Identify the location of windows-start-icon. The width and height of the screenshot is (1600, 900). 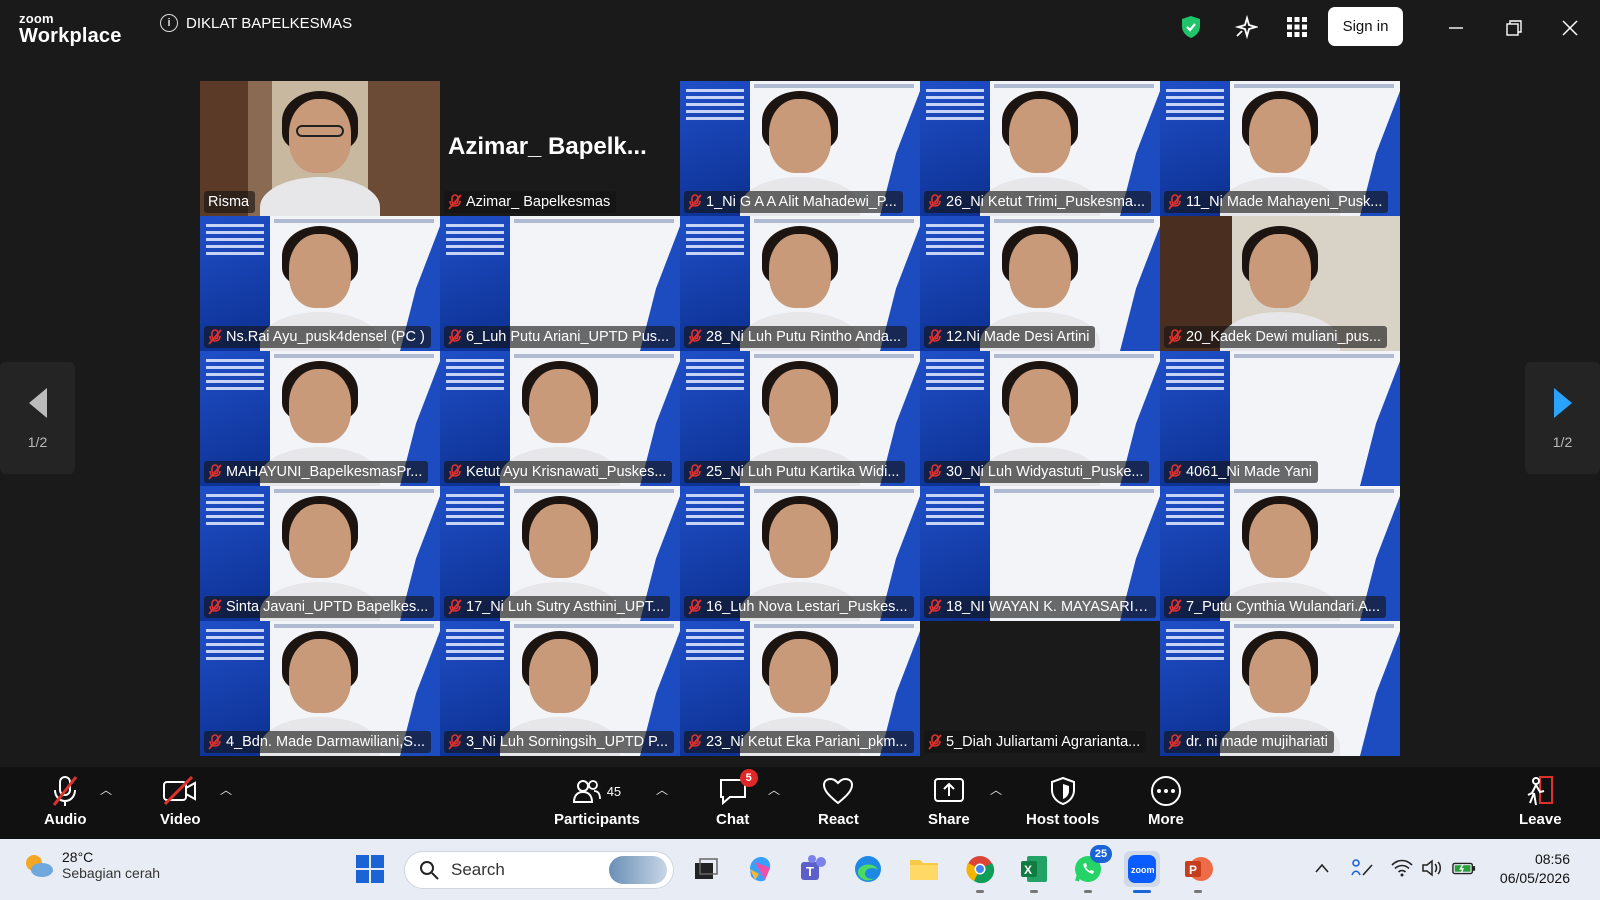
(370, 869).